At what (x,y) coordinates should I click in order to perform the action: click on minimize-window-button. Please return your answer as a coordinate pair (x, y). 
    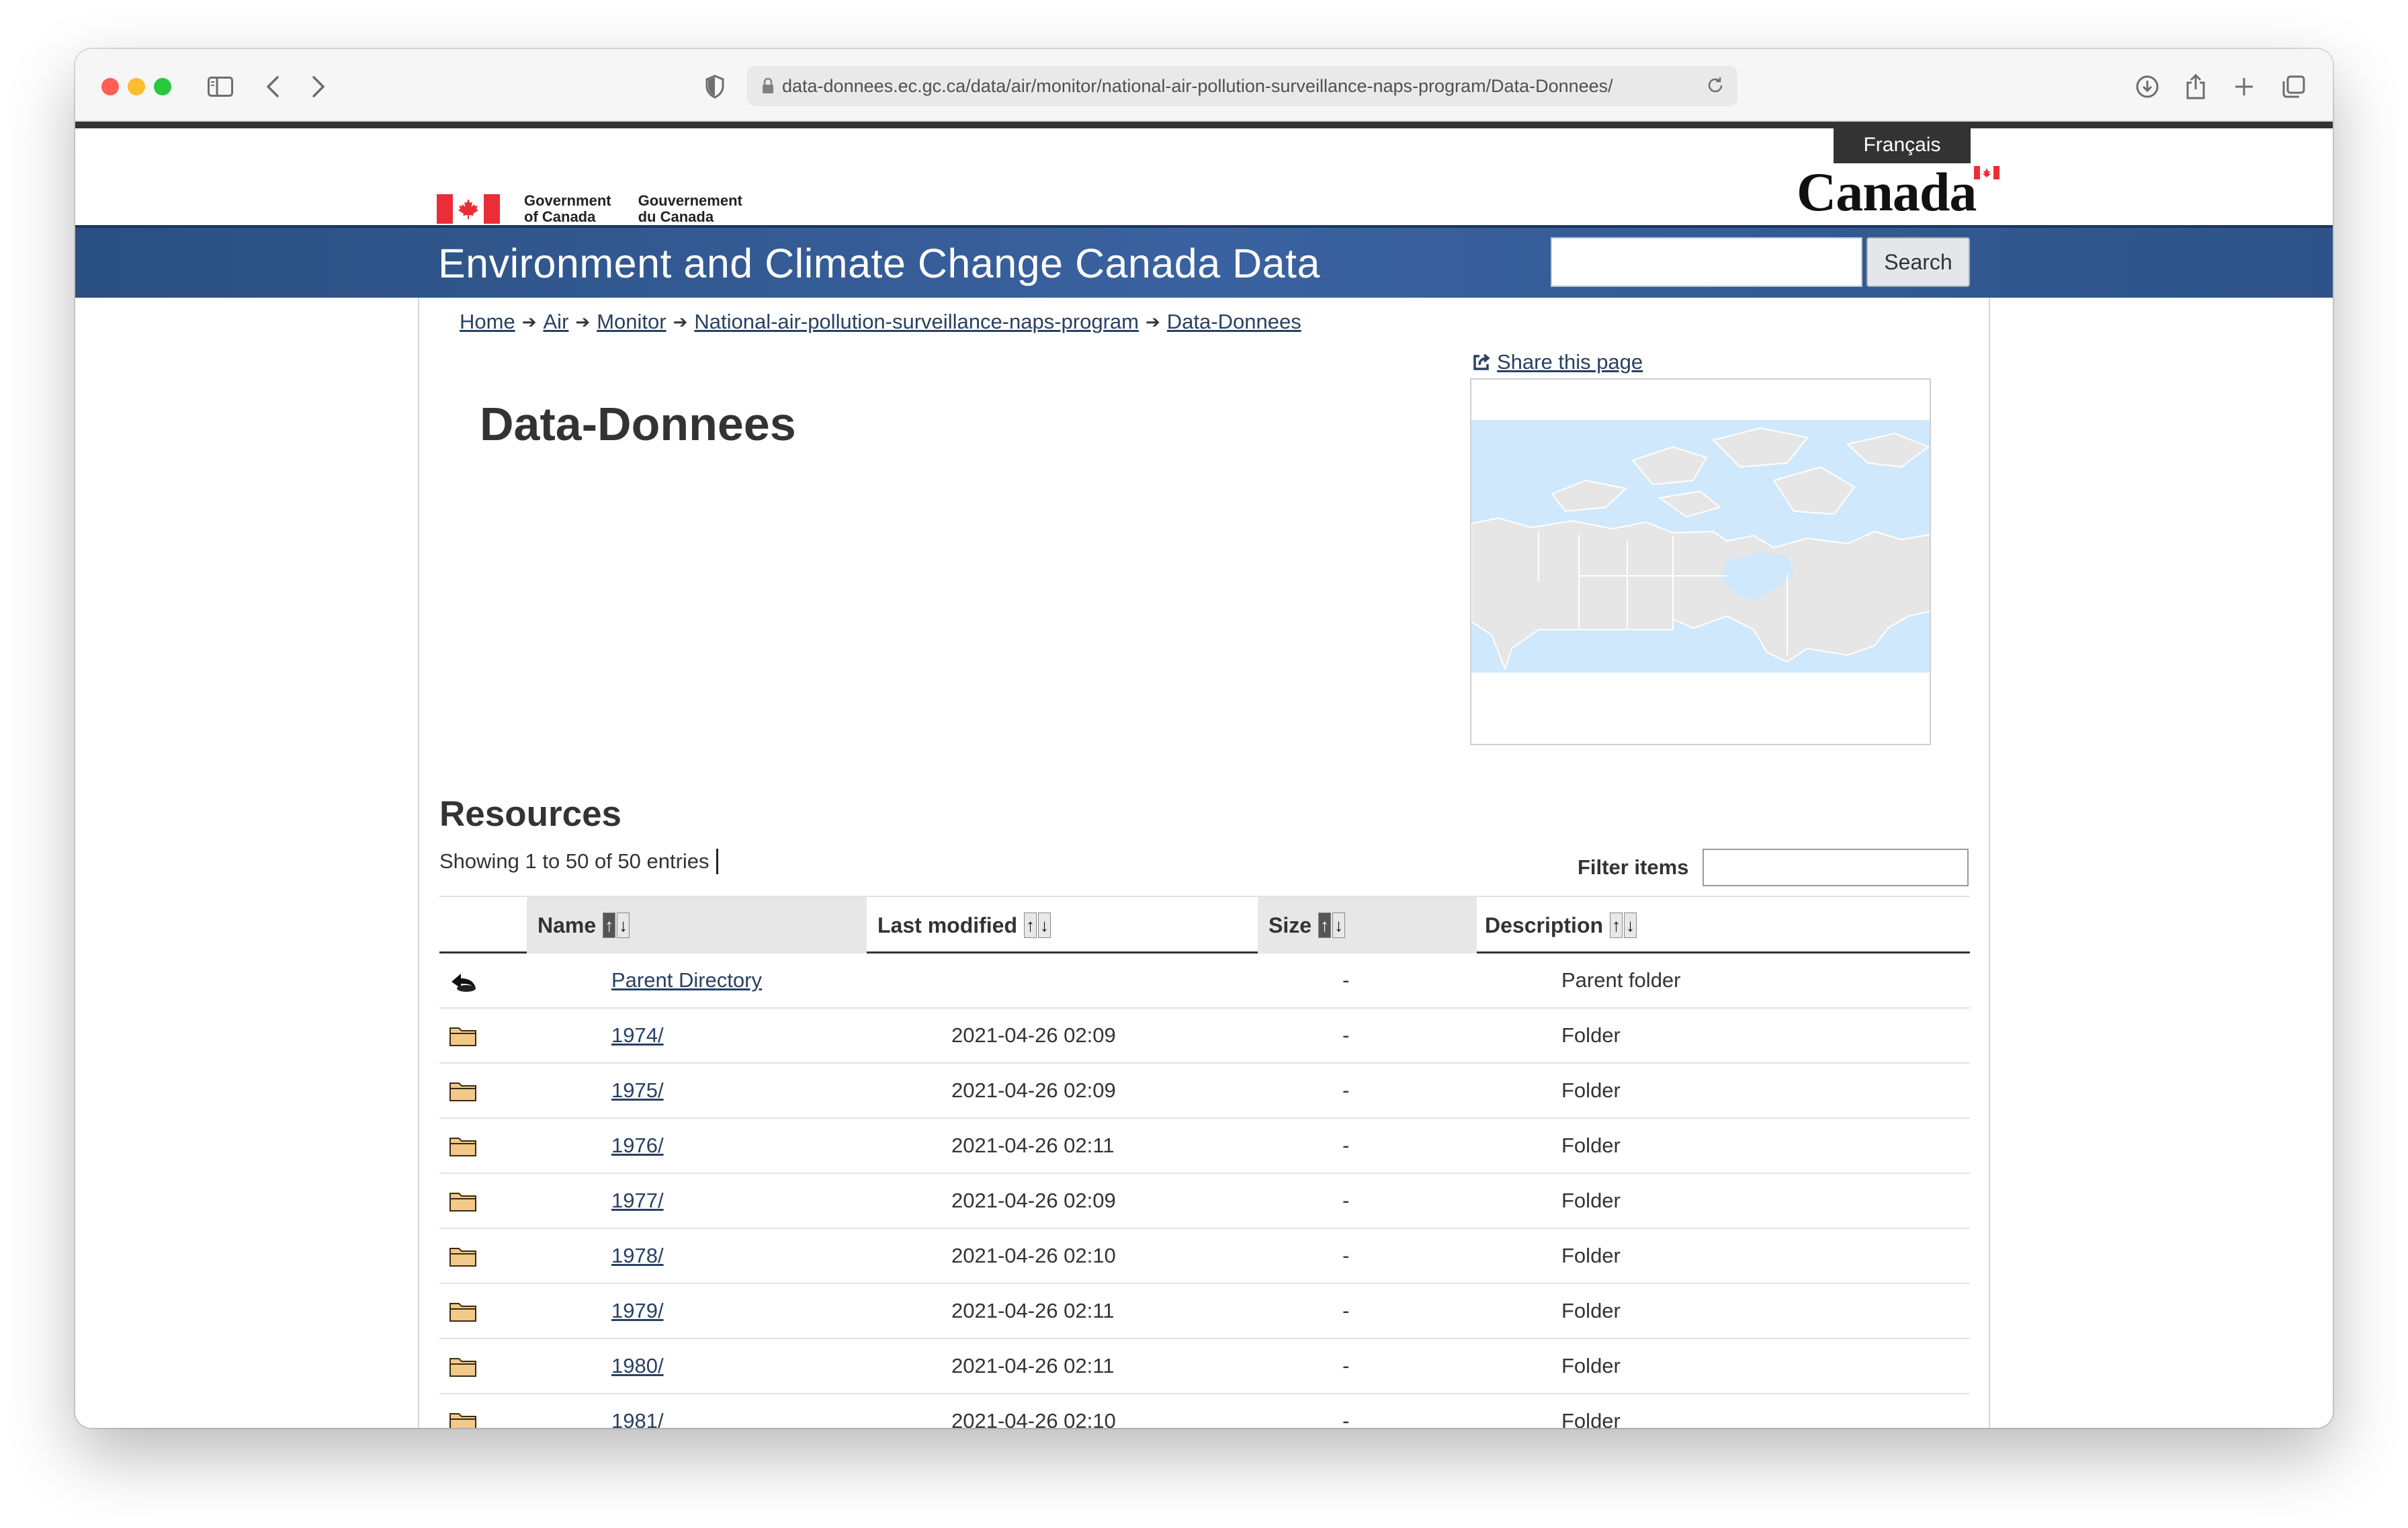
    Looking at the image, I should click on (136, 86).